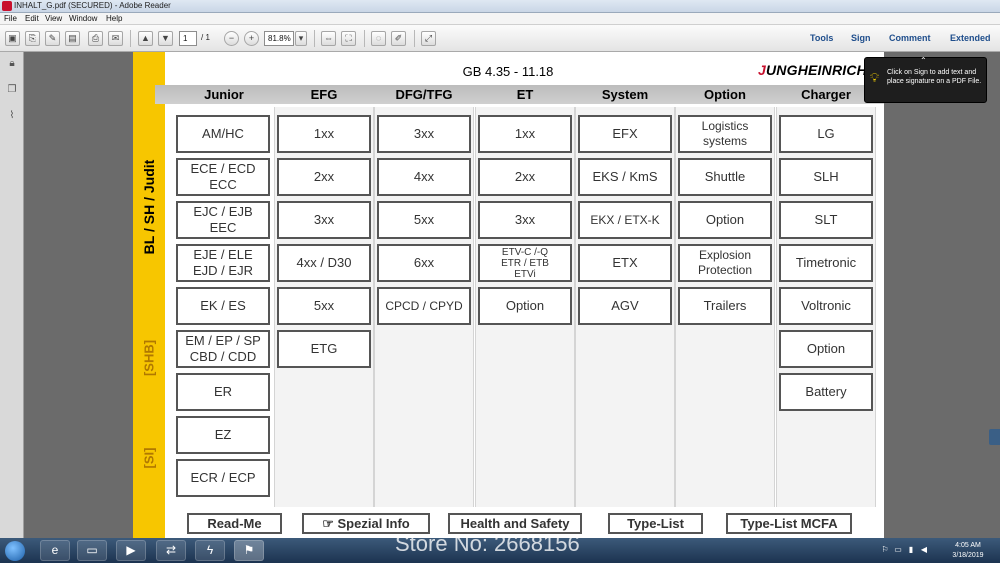  I want to click on option-trailers-button: Trailers, so click(725, 306).